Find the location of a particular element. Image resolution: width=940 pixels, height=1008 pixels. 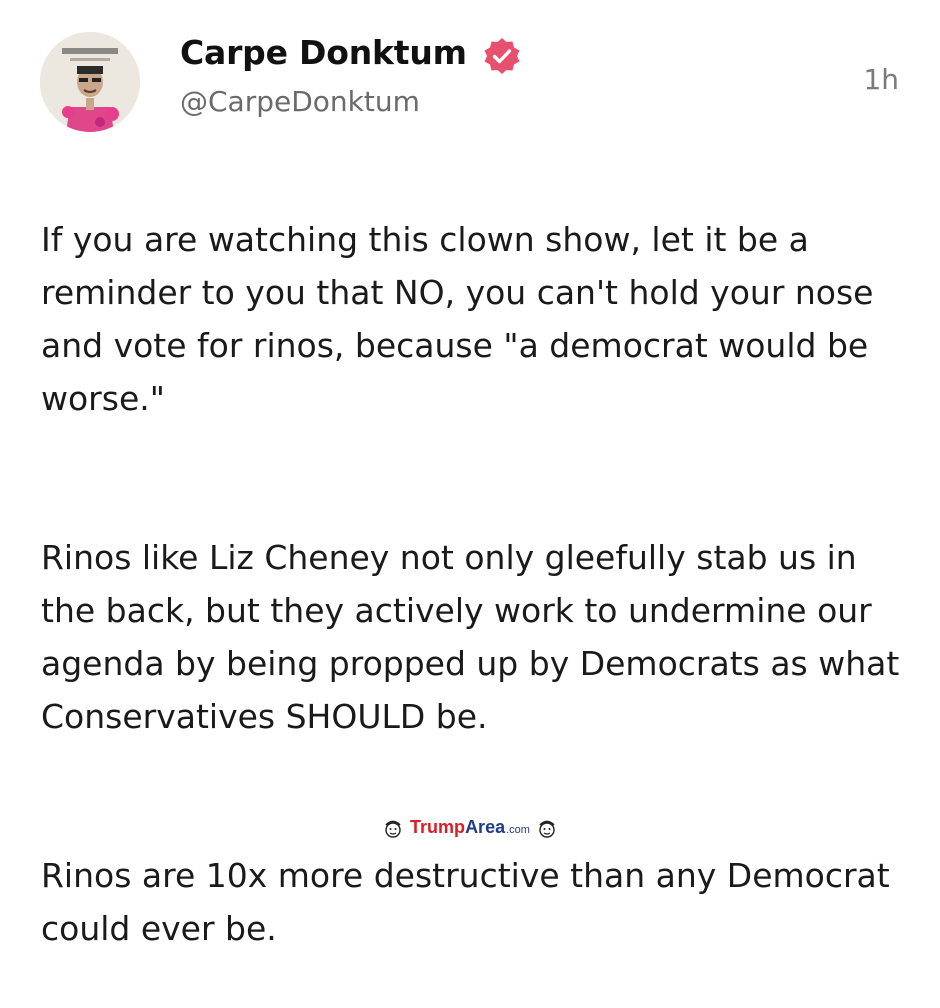

watermark-text: Trump Area .com is located at coordinates (470, 827).